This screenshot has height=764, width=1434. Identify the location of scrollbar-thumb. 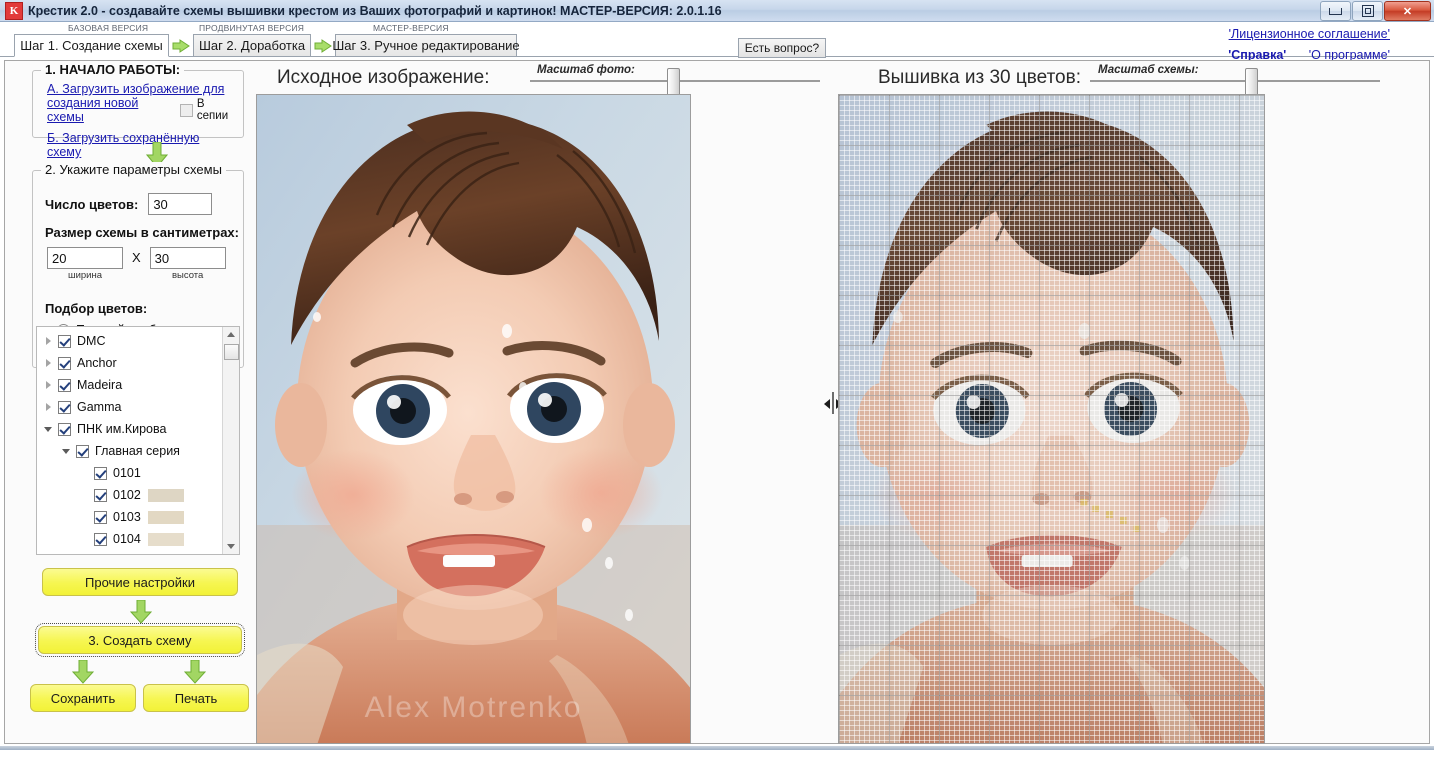
(231, 352).